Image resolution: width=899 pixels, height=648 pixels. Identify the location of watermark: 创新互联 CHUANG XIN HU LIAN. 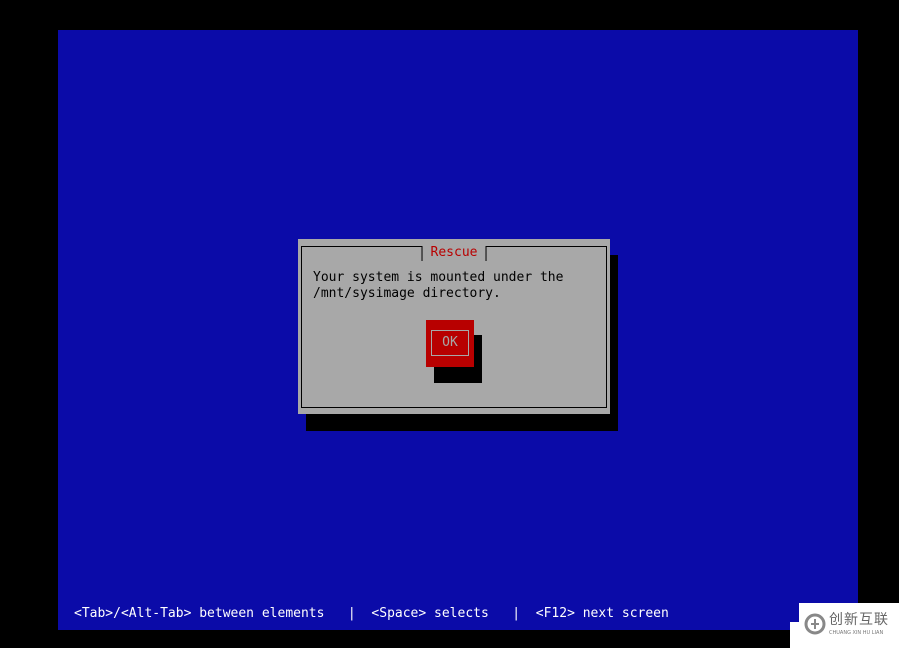
(849, 625).